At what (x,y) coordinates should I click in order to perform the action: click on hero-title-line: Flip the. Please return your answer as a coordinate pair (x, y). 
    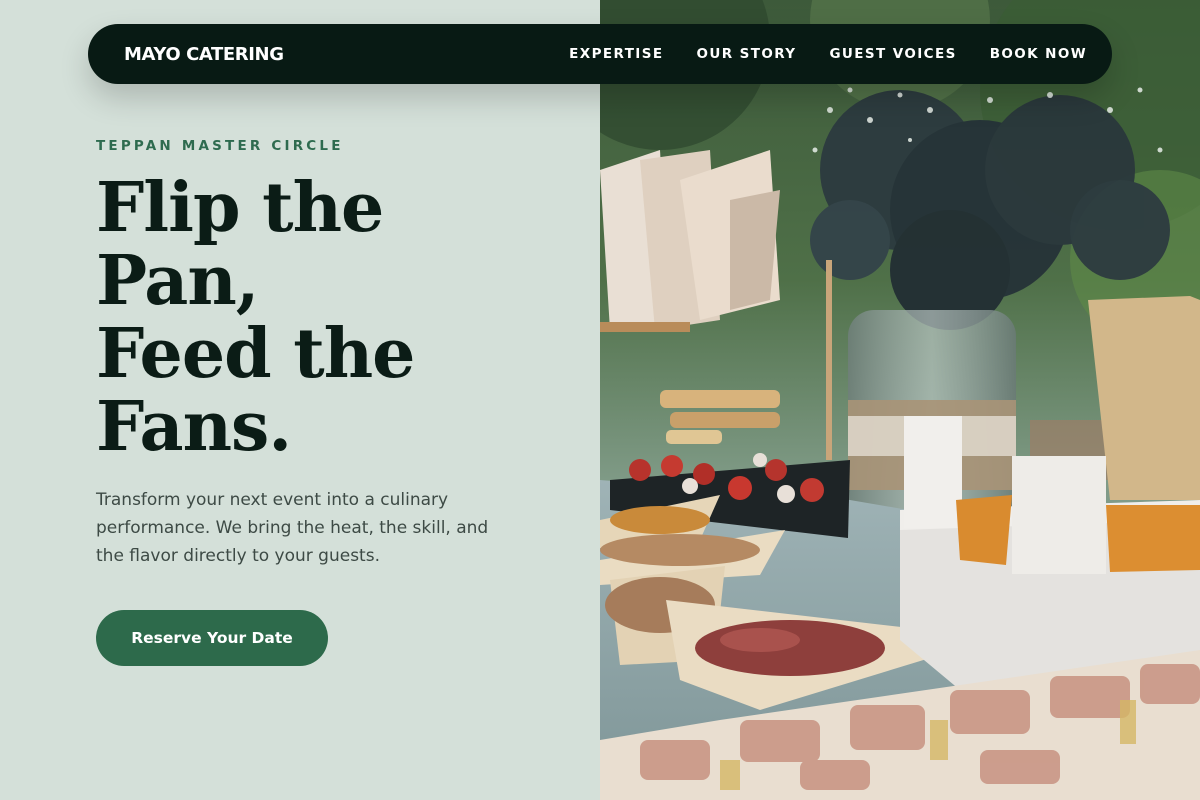
    Looking at the image, I should click on (240, 208).